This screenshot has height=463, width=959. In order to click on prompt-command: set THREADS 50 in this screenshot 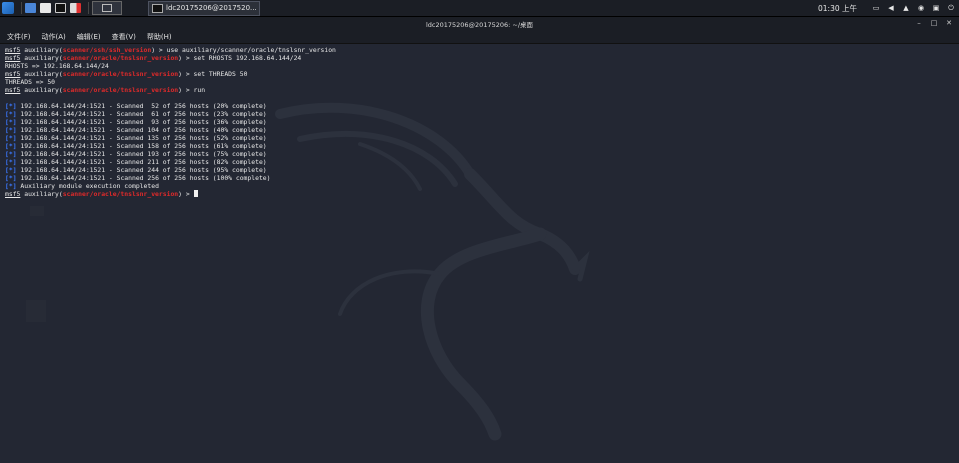, I will do `click(220, 74)`.